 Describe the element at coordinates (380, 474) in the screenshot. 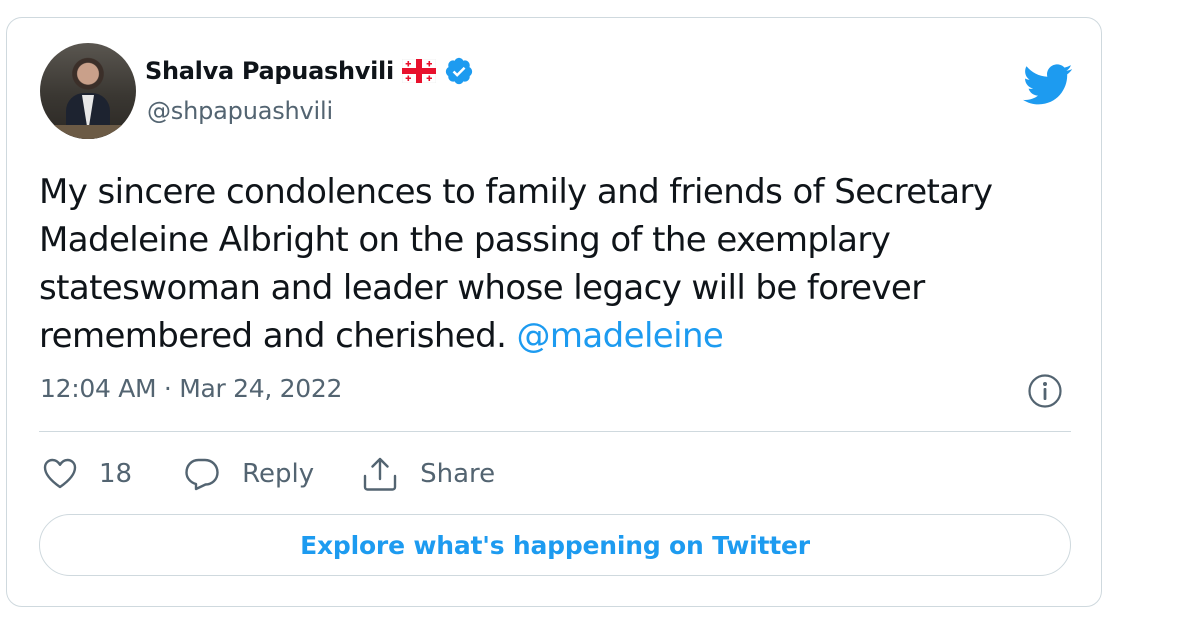

I see `share-icon` at that location.